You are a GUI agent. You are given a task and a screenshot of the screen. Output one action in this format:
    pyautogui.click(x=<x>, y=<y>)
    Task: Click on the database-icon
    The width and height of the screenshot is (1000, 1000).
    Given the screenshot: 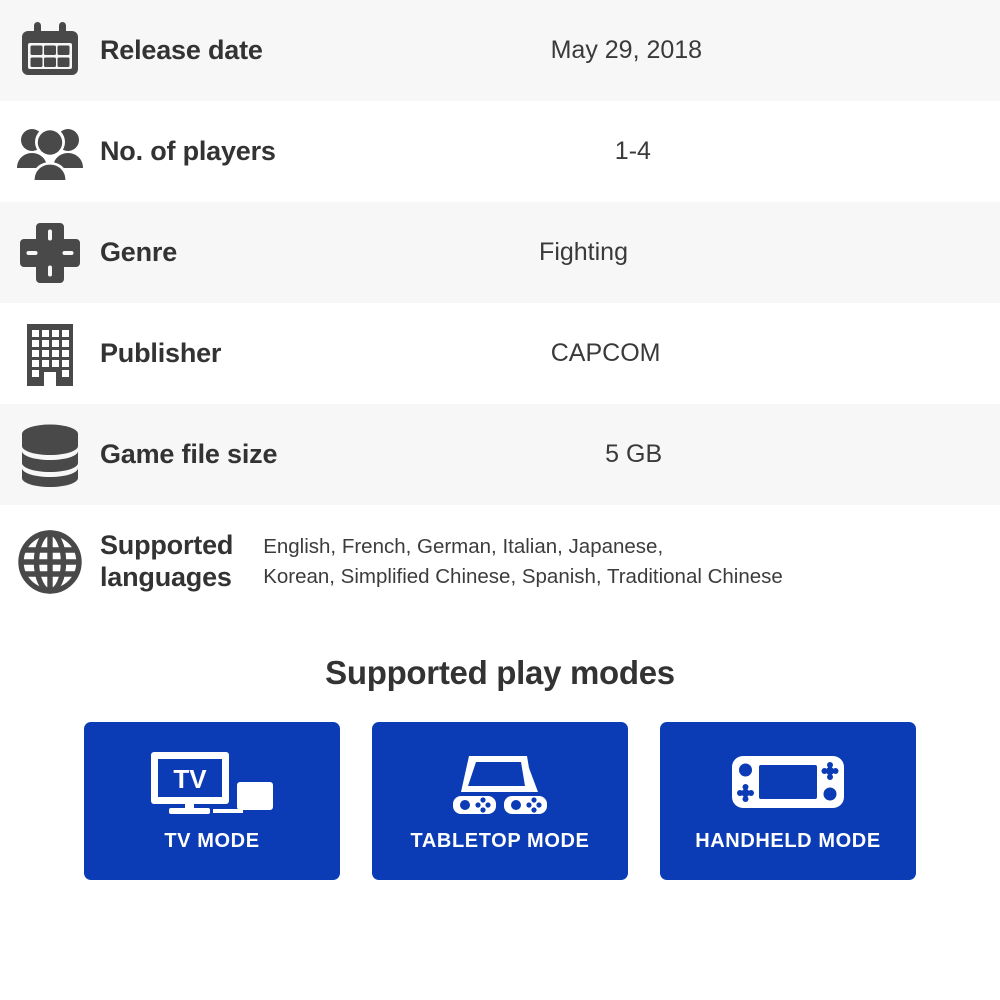 What is the action you would take?
    pyautogui.click(x=50, y=455)
    